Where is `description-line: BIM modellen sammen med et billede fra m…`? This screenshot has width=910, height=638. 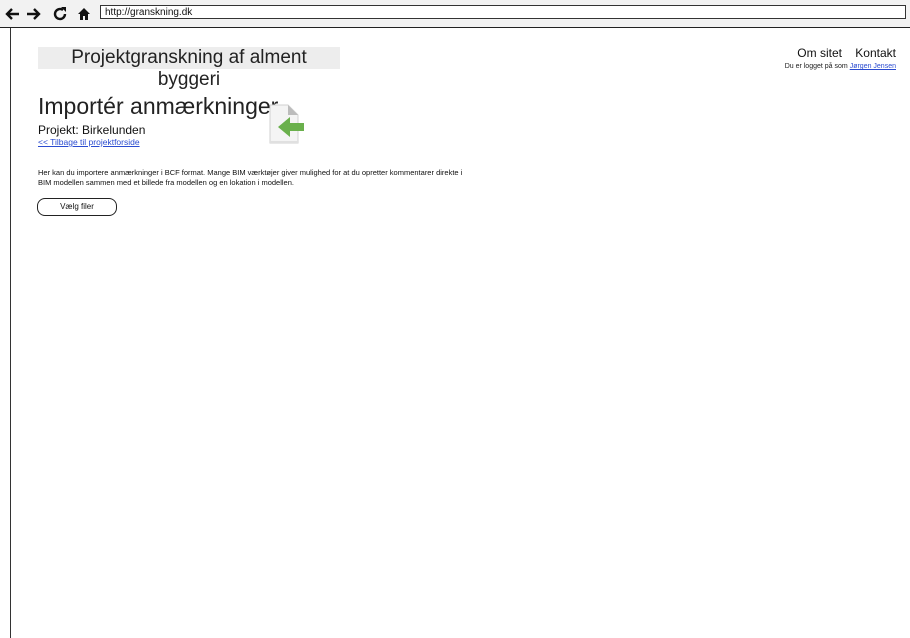 description-line: BIM modellen sammen med et billede fra m… is located at coordinates (166, 182).